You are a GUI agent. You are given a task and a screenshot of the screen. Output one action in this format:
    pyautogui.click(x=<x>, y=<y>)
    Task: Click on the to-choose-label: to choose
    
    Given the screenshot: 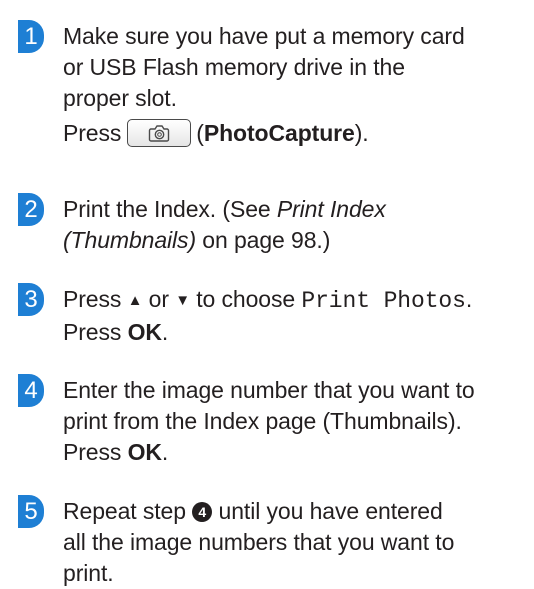 What is the action you would take?
    pyautogui.click(x=246, y=299)
    